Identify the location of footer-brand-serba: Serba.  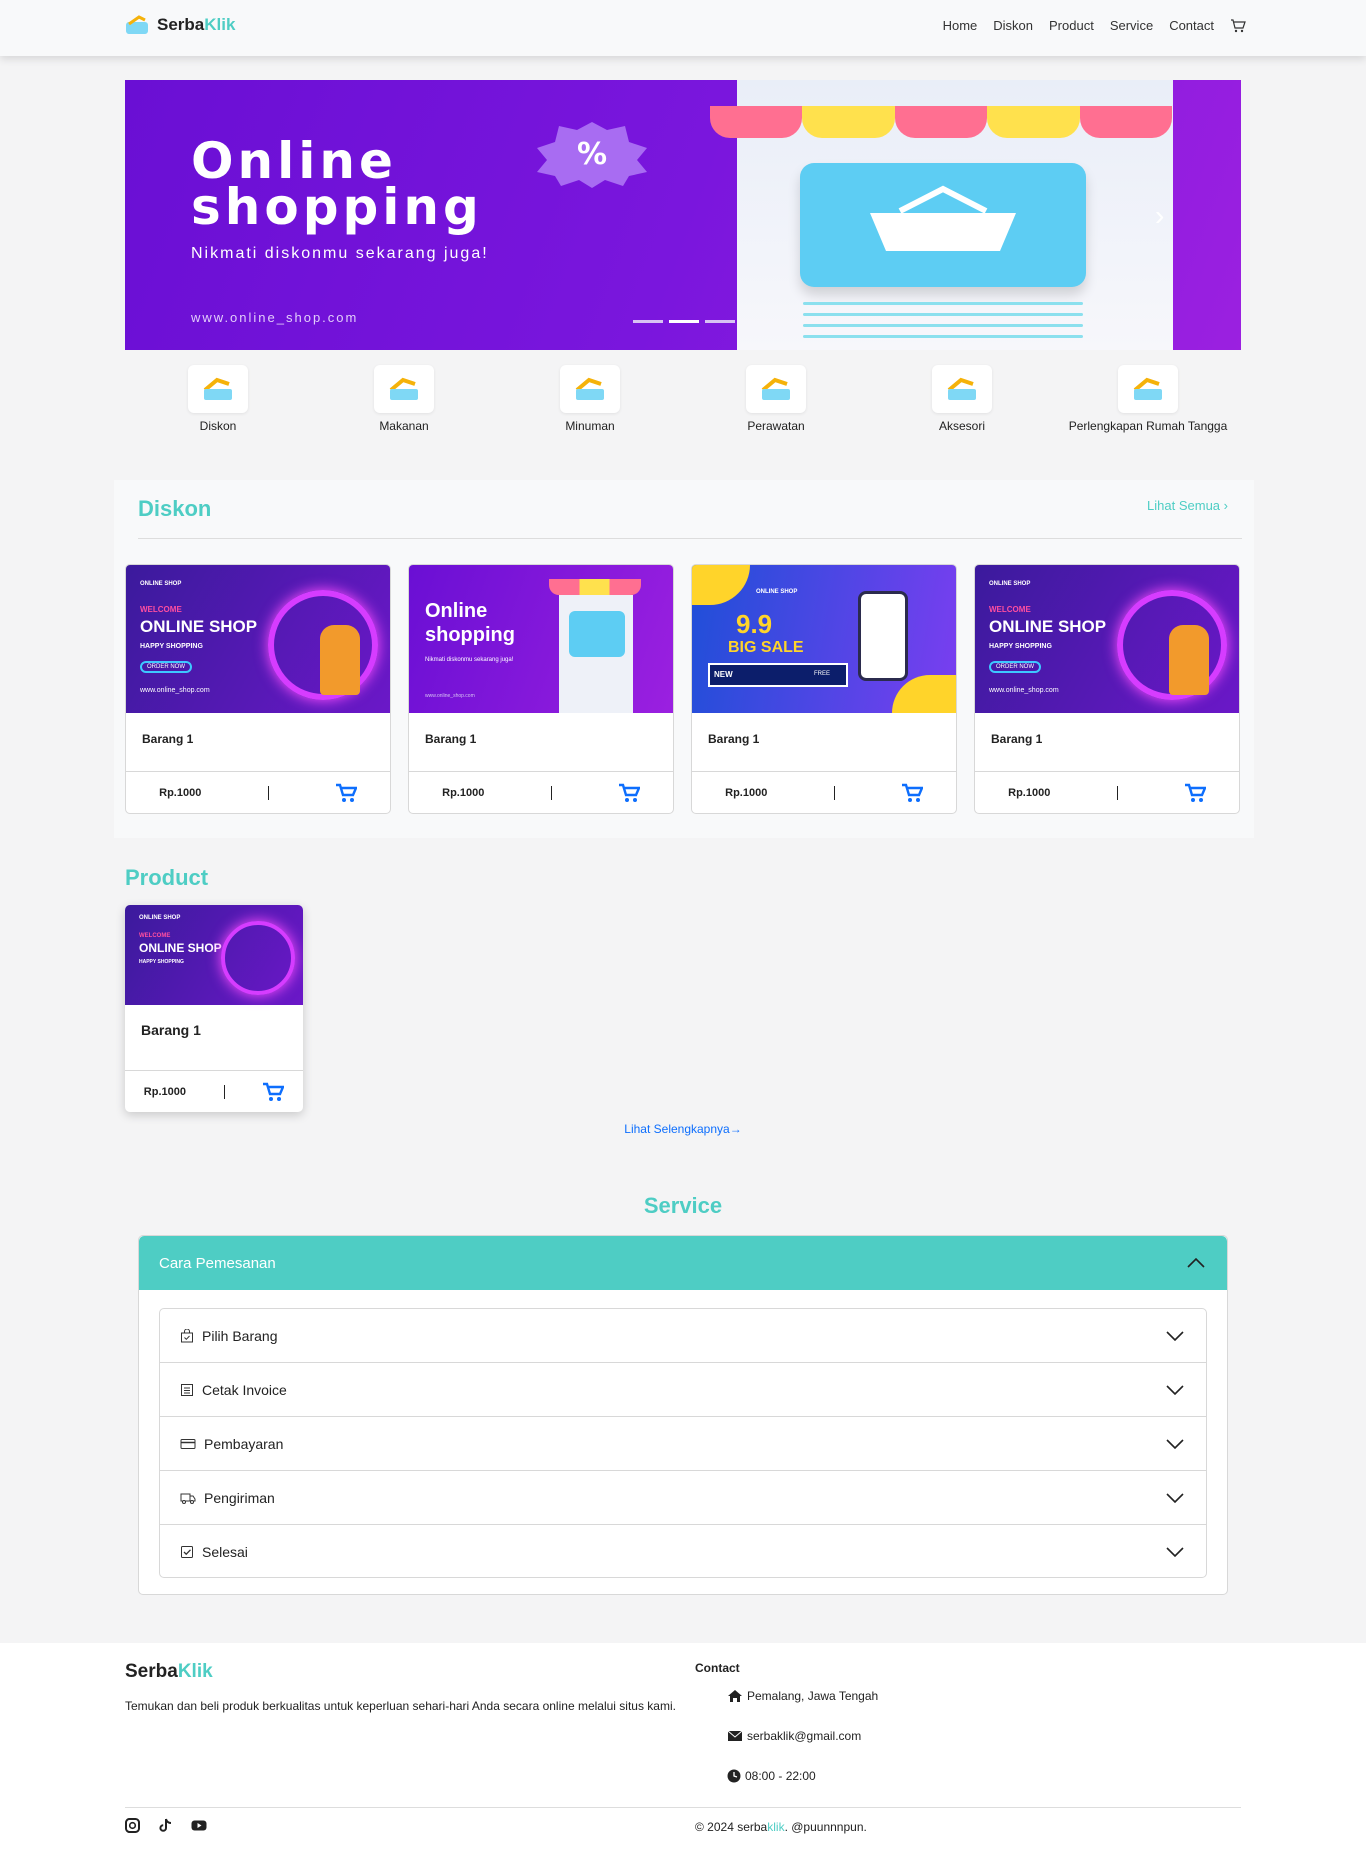
(151, 1671).